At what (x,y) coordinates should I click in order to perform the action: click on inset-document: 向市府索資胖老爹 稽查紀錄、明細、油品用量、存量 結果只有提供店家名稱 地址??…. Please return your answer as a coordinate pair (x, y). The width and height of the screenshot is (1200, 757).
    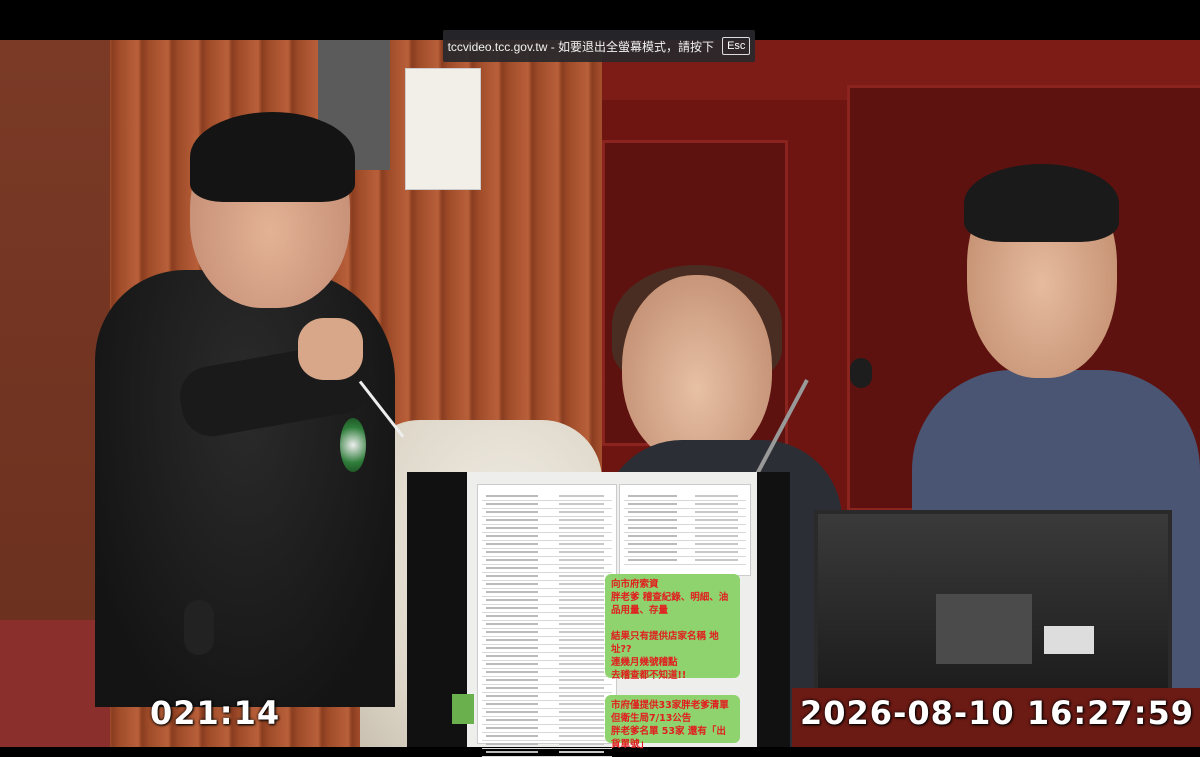
    Looking at the image, I should click on (598, 614).